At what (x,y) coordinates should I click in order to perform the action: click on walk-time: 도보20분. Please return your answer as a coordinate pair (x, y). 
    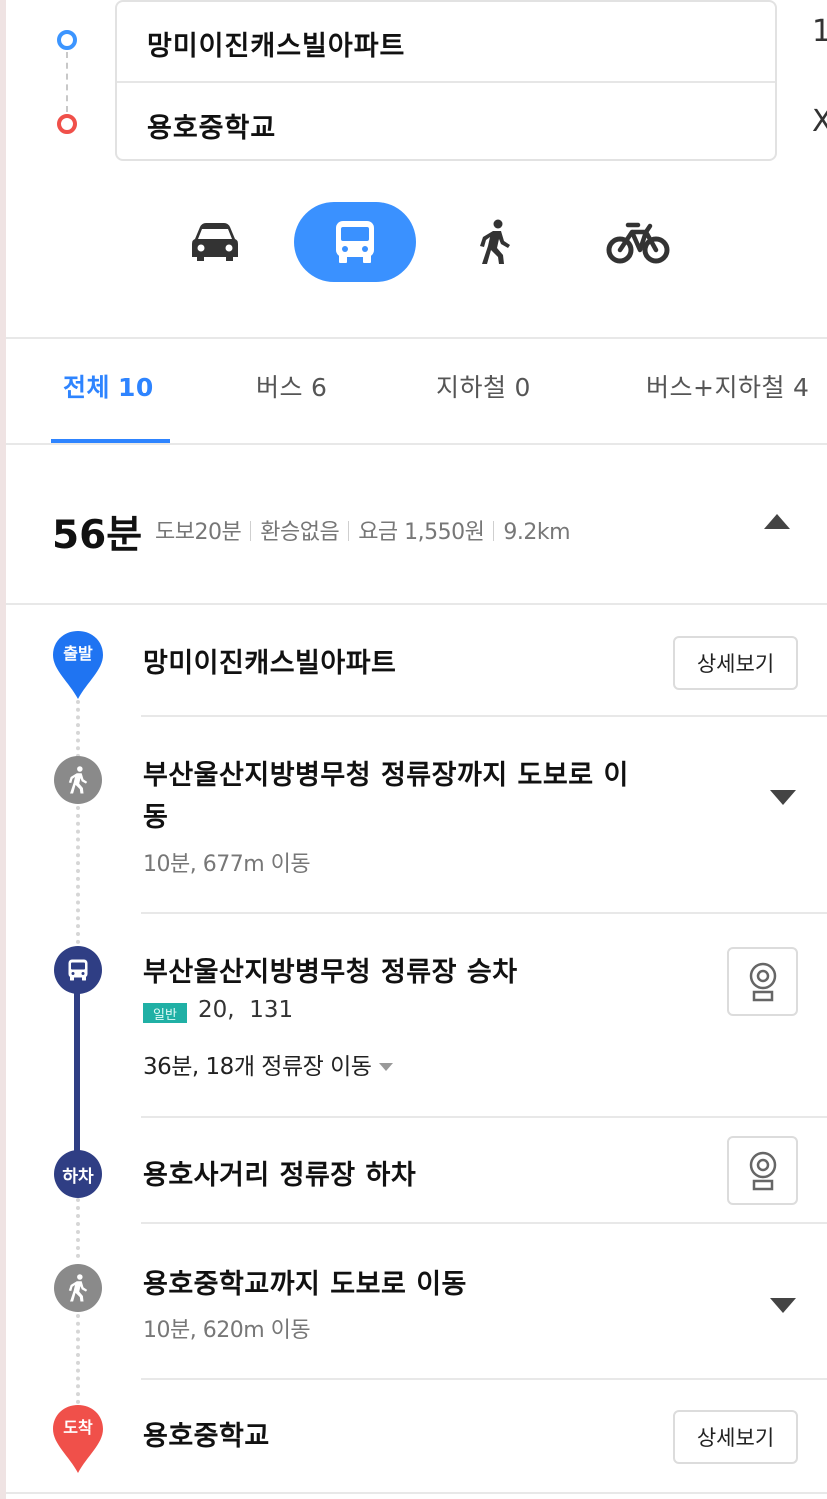
    Looking at the image, I should click on (198, 532).